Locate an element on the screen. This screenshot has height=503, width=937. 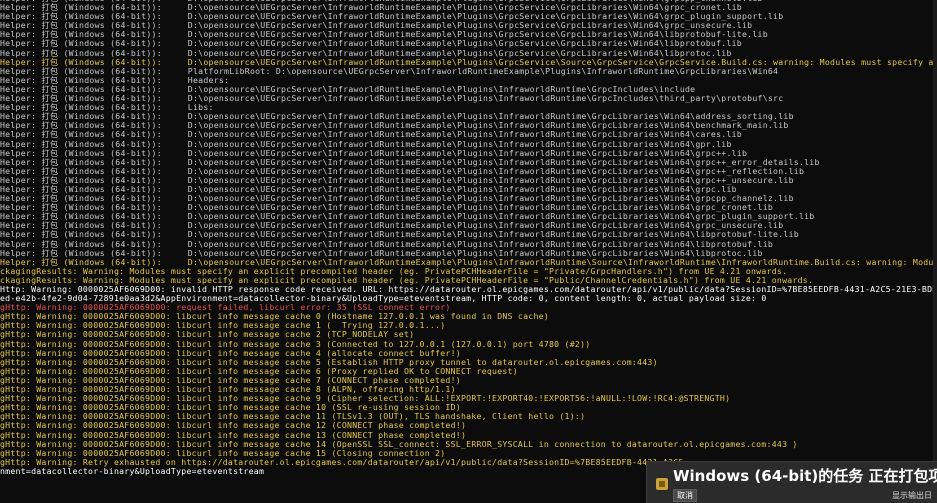
log-line: Helper: 打包 (Windows (64-bit)): Headers: is located at coordinates (115, 80).